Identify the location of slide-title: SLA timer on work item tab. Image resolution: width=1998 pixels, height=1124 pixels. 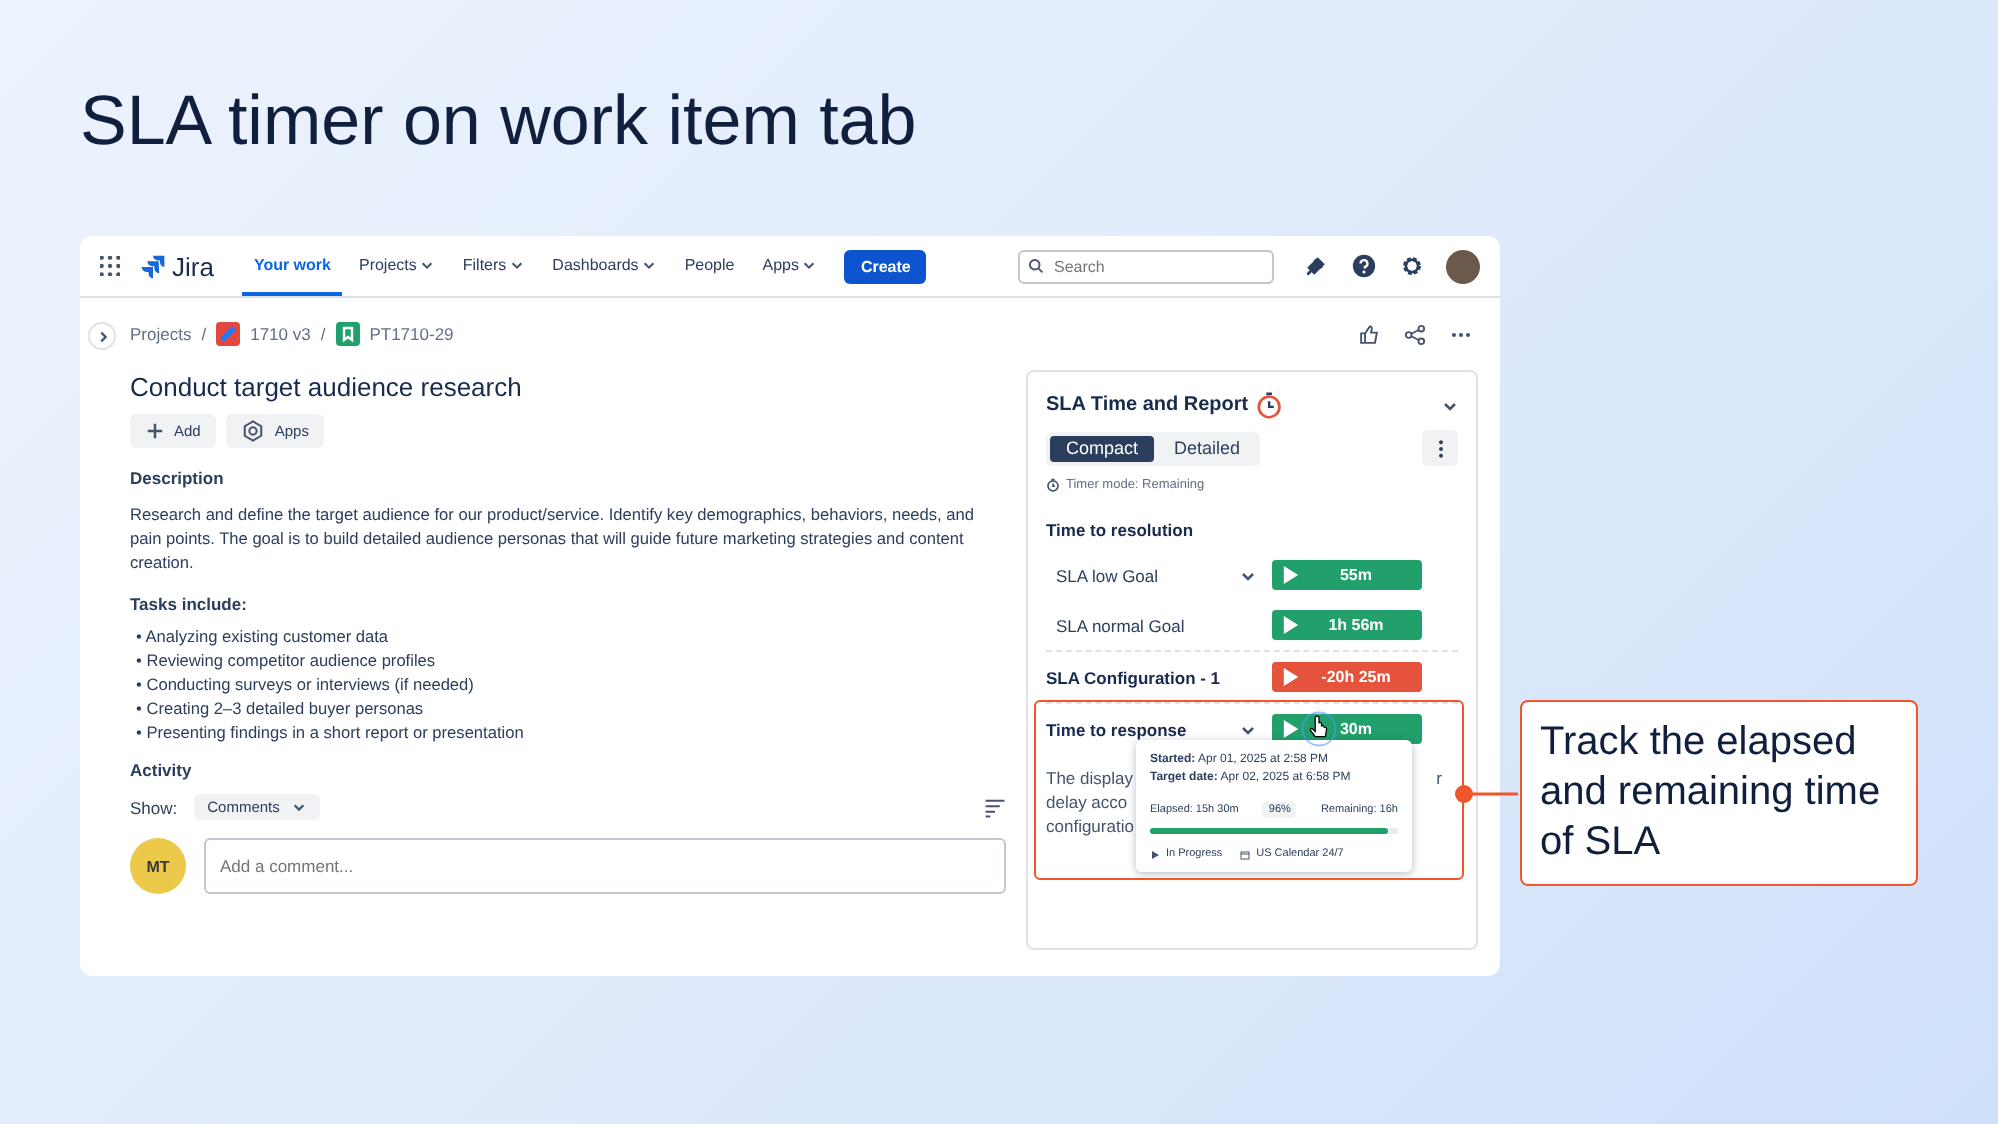
(498, 122).